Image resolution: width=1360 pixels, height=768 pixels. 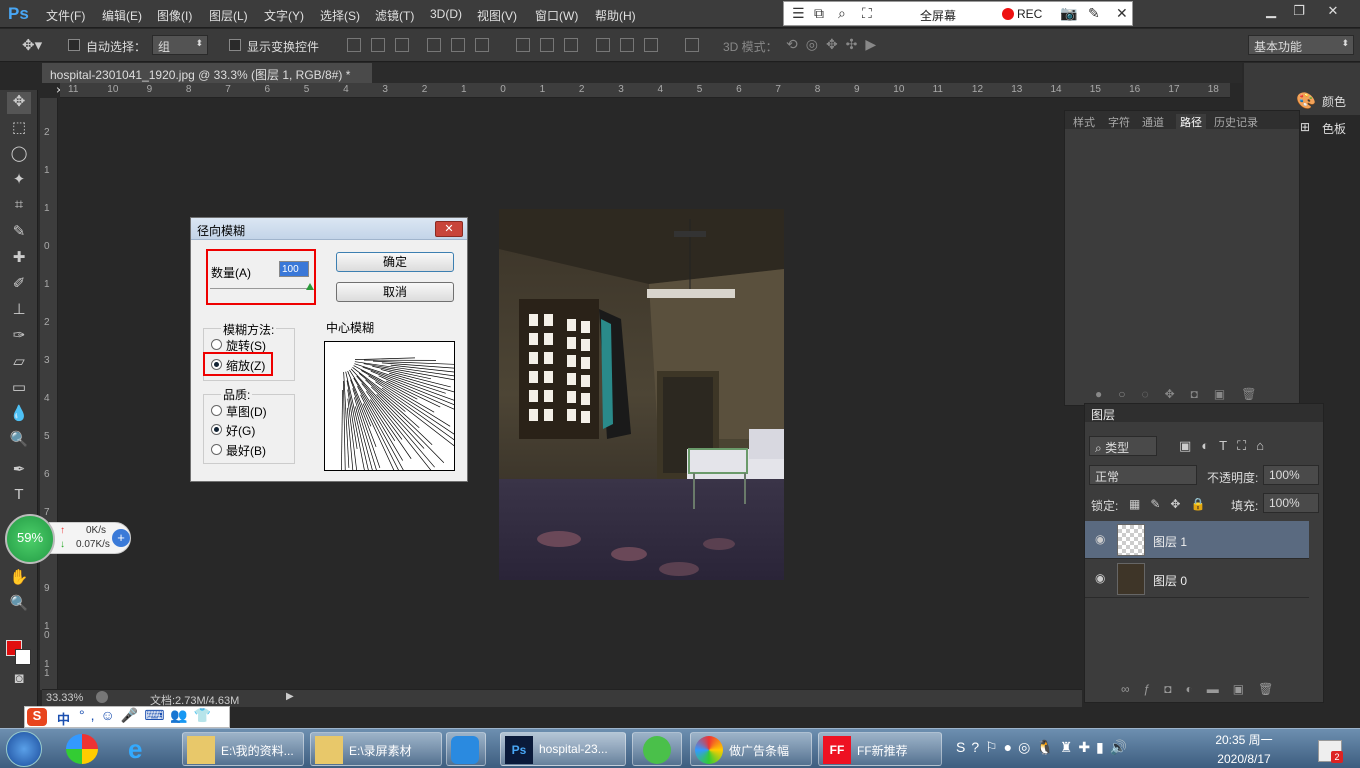 I want to click on zoom-label: 缩放(Z), so click(x=245, y=365).